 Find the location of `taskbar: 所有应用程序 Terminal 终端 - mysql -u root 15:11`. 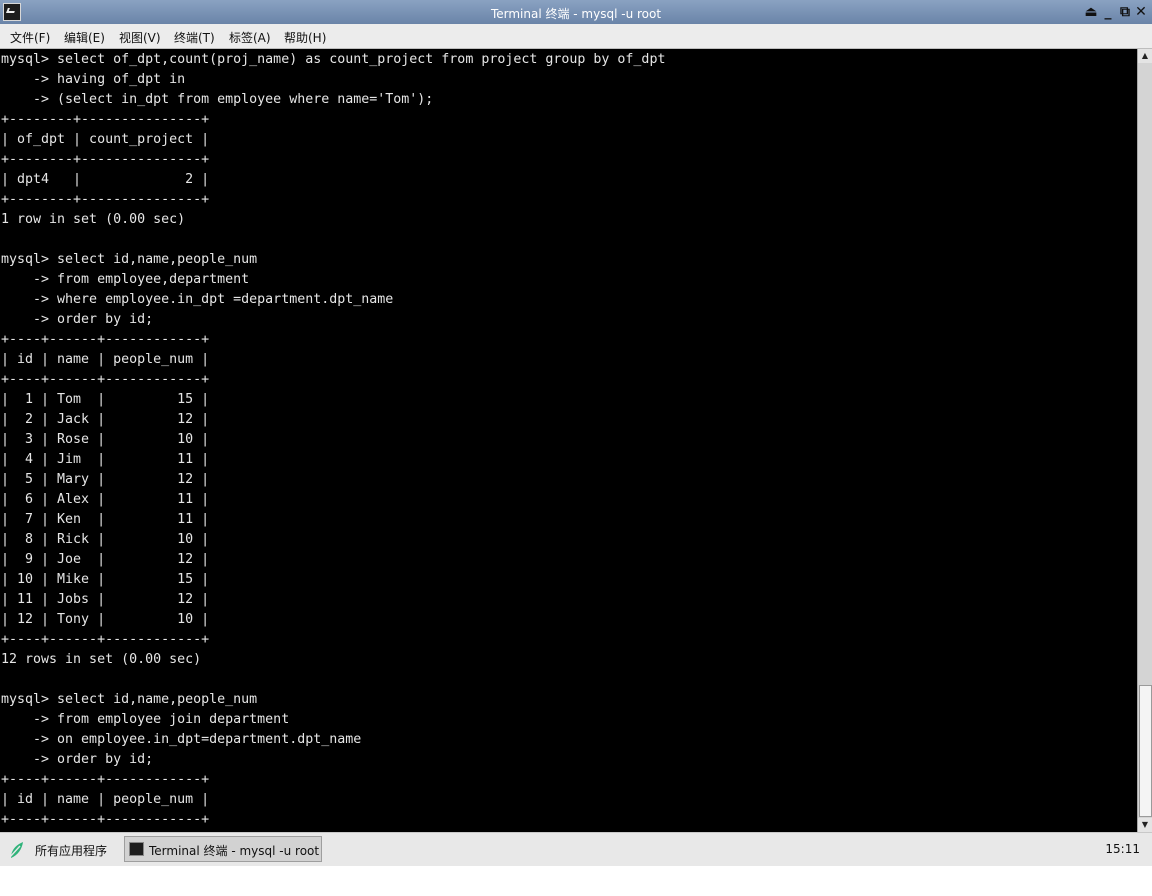

taskbar: 所有应用程序 Terminal 终端 - mysql -u root 15:11 is located at coordinates (576, 849).